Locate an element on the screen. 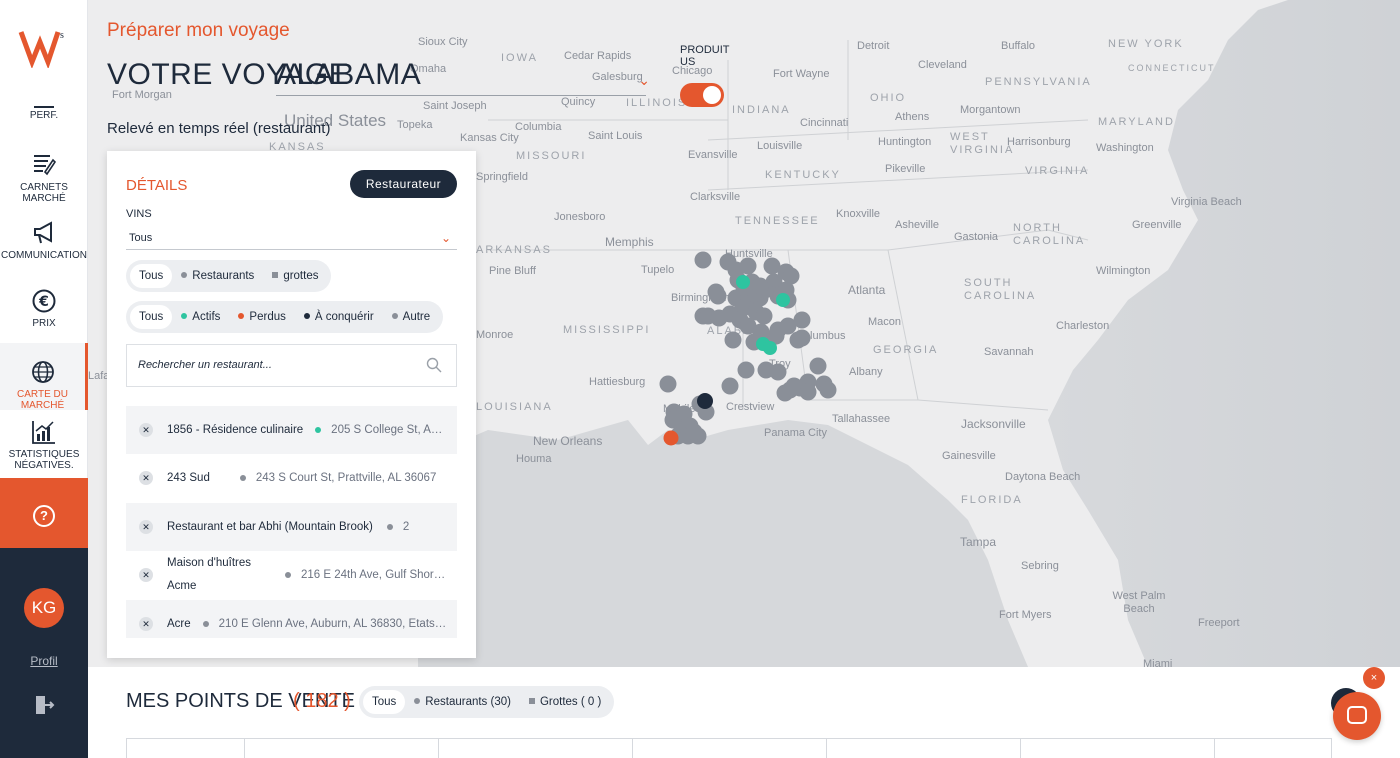  type-filter: Tous Restaurants grottes is located at coordinates (229, 276).